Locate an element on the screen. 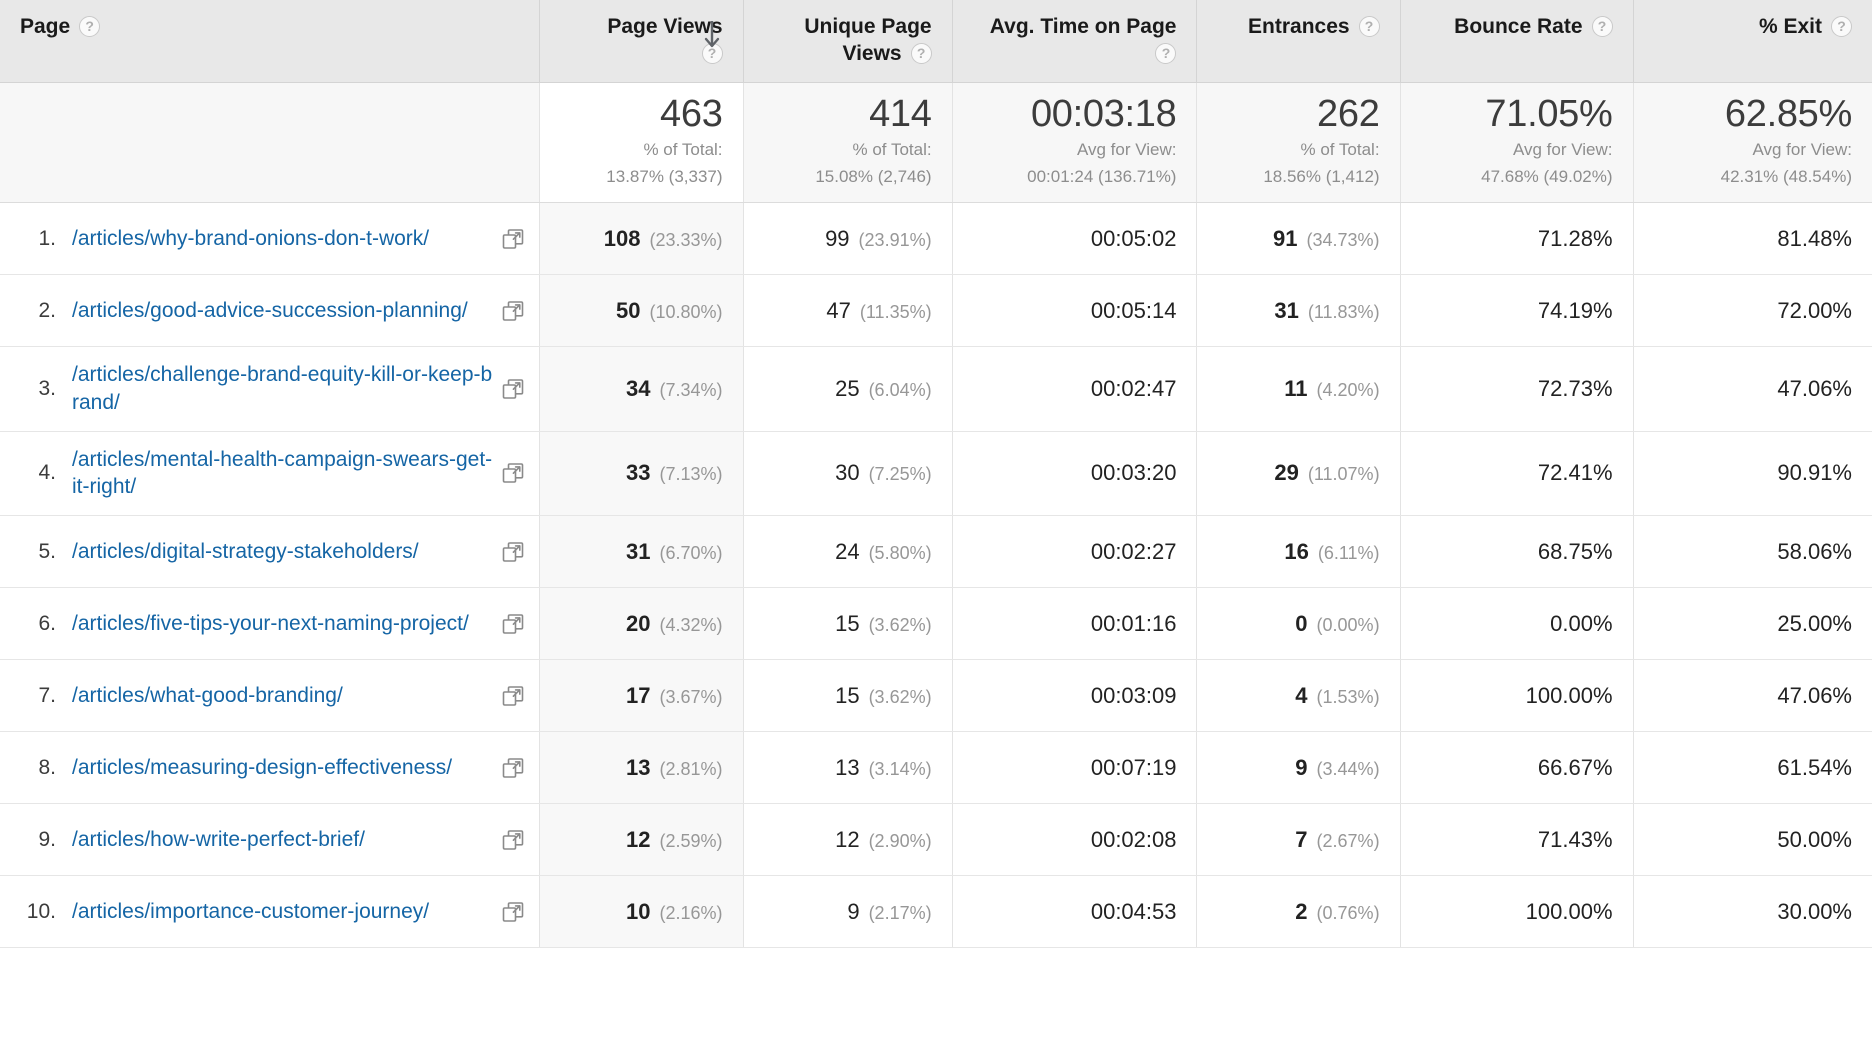 The image size is (1872, 1040). pct-exit-value: 90.91% is located at coordinates (1814, 473).